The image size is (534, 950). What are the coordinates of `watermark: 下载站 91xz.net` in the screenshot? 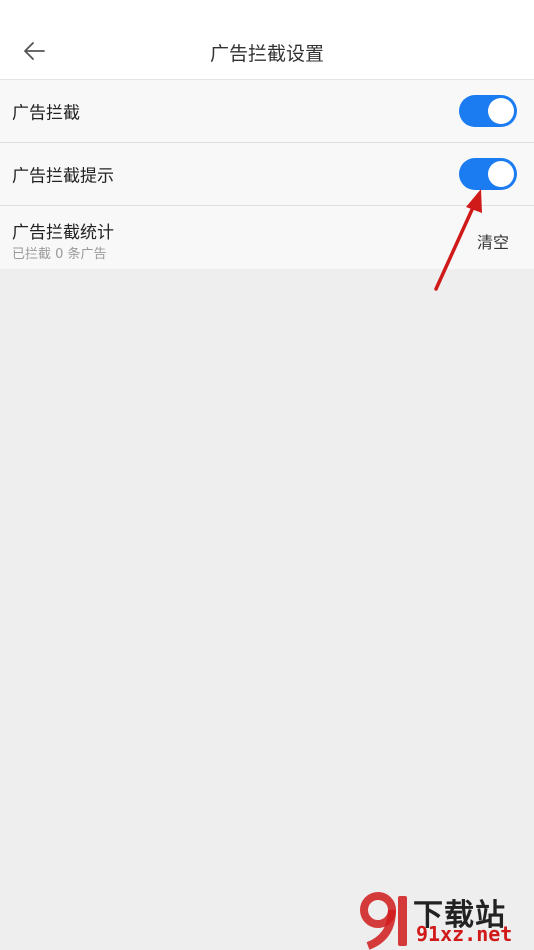 It's located at (446, 919).